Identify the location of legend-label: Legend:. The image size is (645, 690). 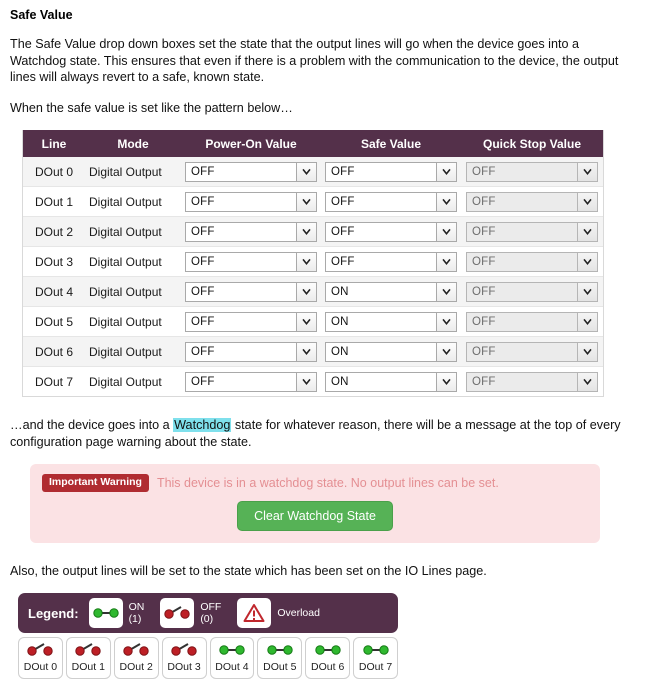
(53, 613).